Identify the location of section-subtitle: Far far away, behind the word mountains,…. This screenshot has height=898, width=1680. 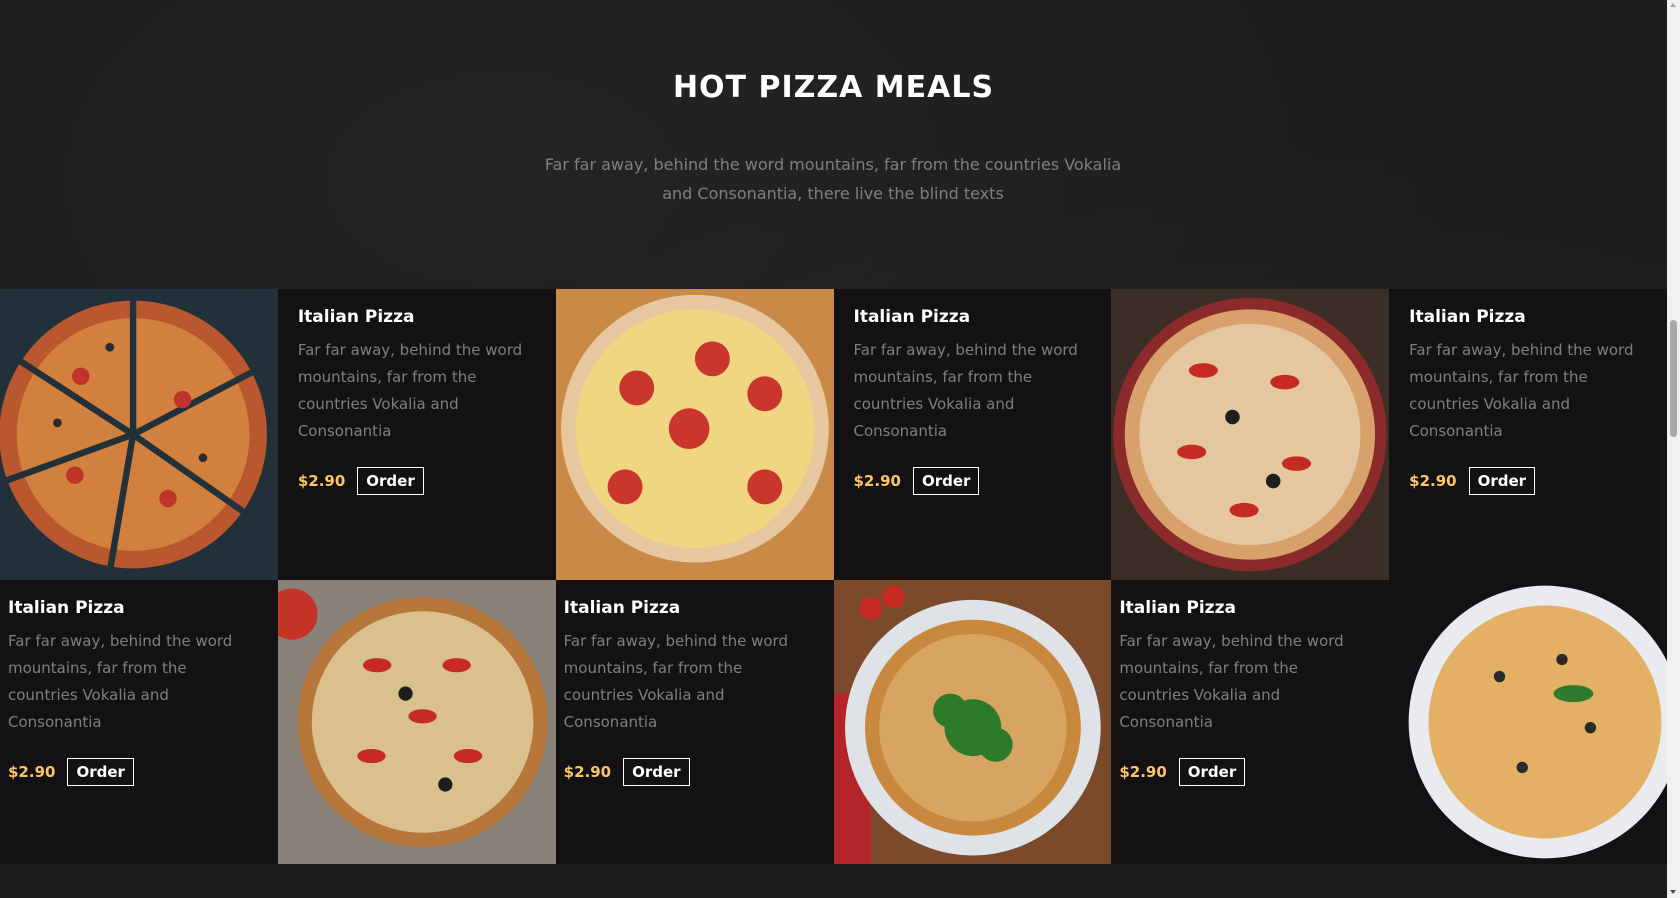
(833, 179).